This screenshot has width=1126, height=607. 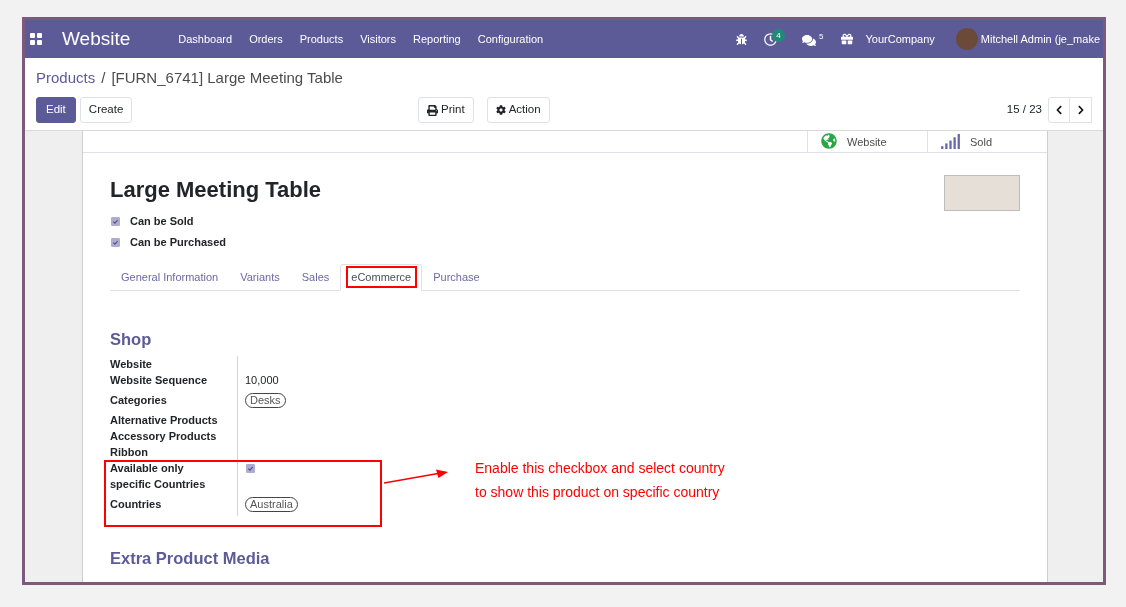 What do you see at coordinates (829, 141) in the screenshot?
I see `globe-icon` at bounding box center [829, 141].